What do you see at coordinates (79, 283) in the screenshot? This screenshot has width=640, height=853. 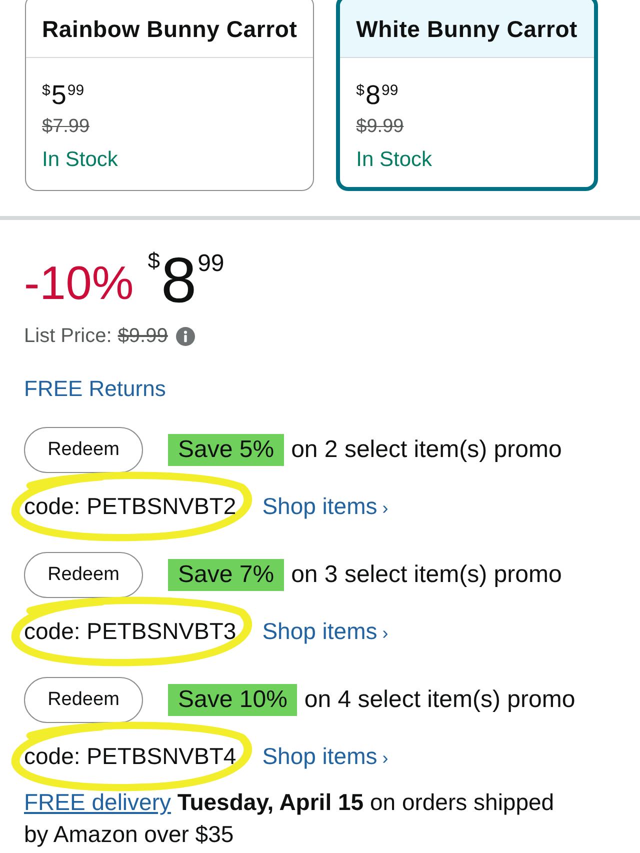 I see `discount-percent: -10%` at bounding box center [79, 283].